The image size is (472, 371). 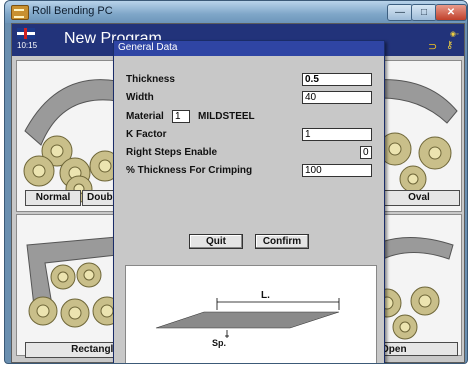 I want to click on lock-icon: ⊃, so click(x=432, y=46).